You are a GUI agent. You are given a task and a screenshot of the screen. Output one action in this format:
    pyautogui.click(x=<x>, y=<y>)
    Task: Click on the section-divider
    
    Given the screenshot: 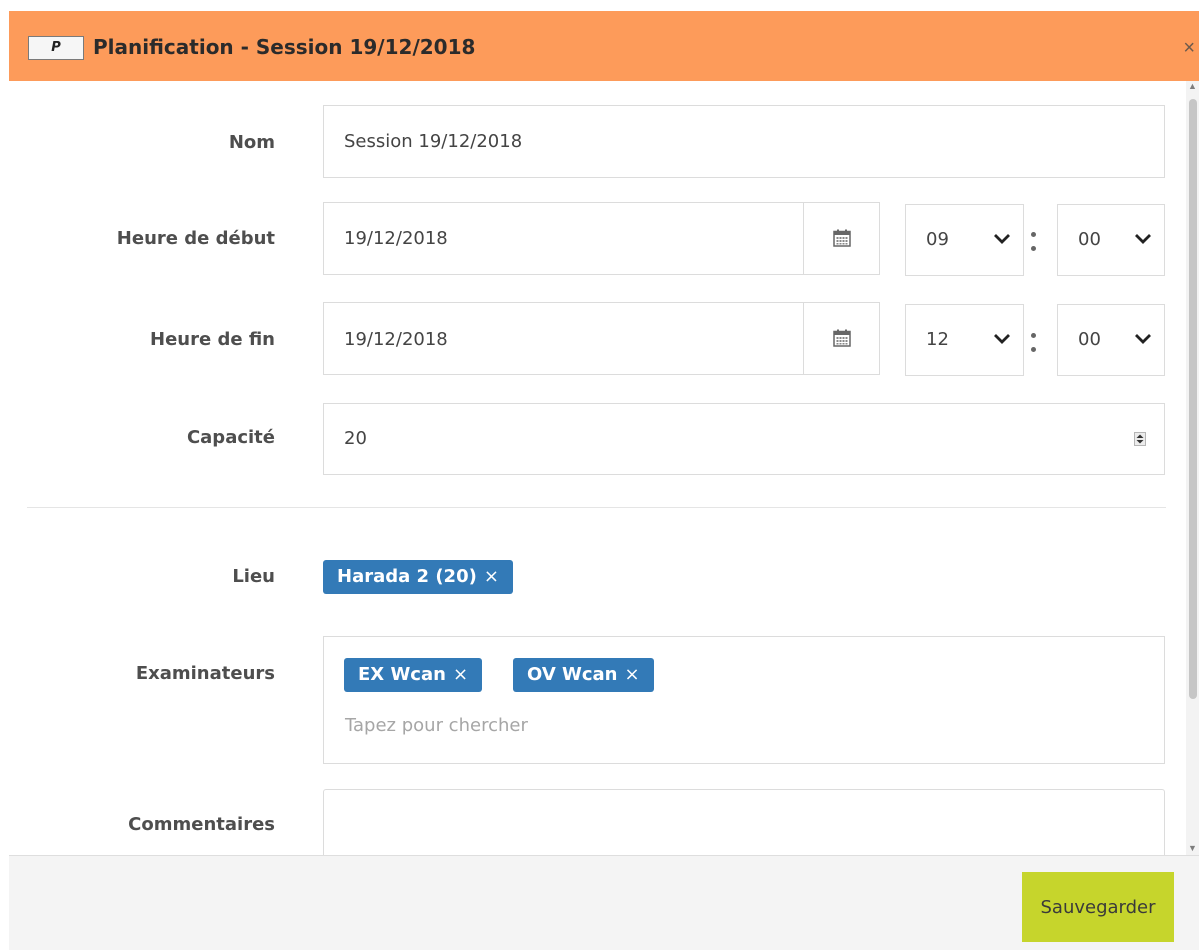 What is the action you would take?
    pyautogui.click(x=596, y=507)
    